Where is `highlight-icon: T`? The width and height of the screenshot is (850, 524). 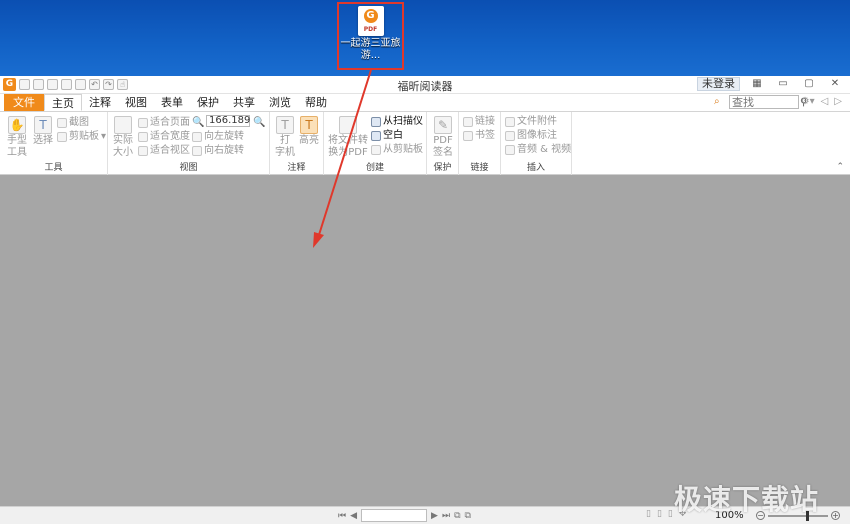 highlight-icon: T is located at coordinates (309, 125).